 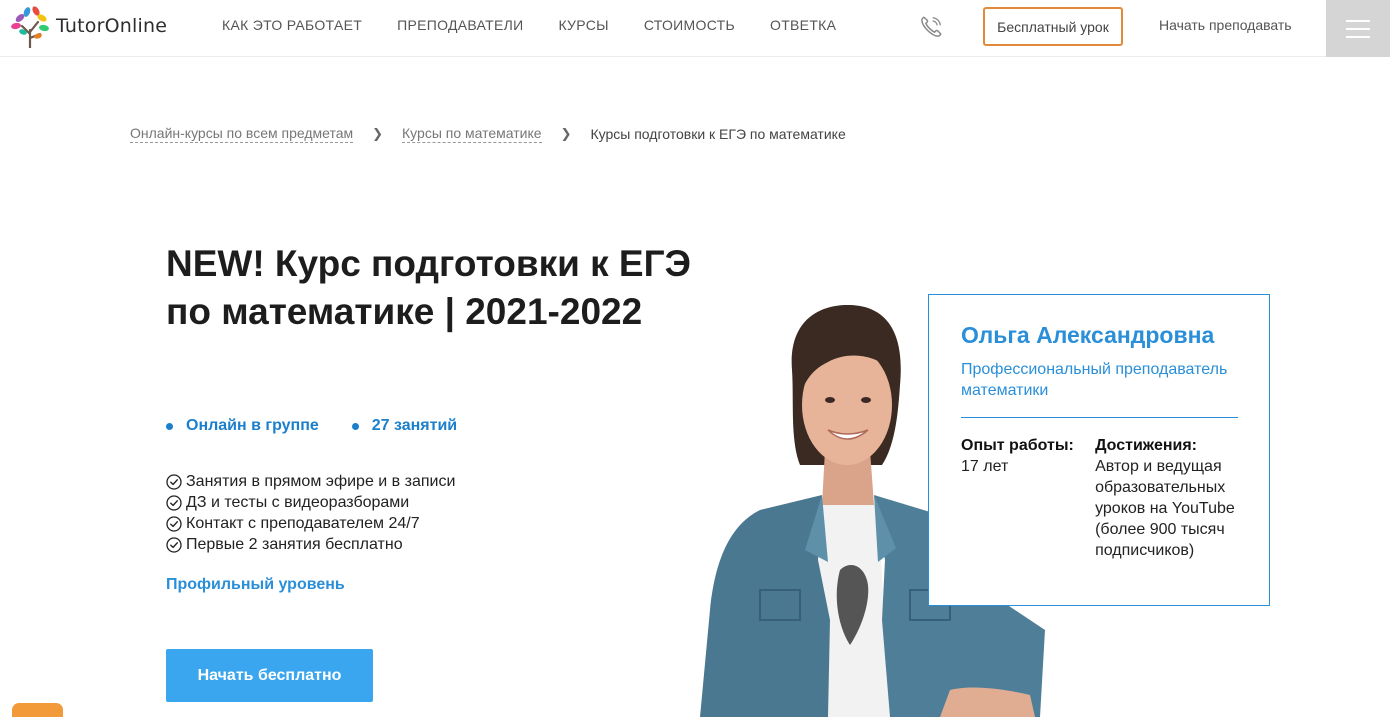 I want to click on list-item: Первые 2 занятия бесплатно, so click(x=310, y=544).